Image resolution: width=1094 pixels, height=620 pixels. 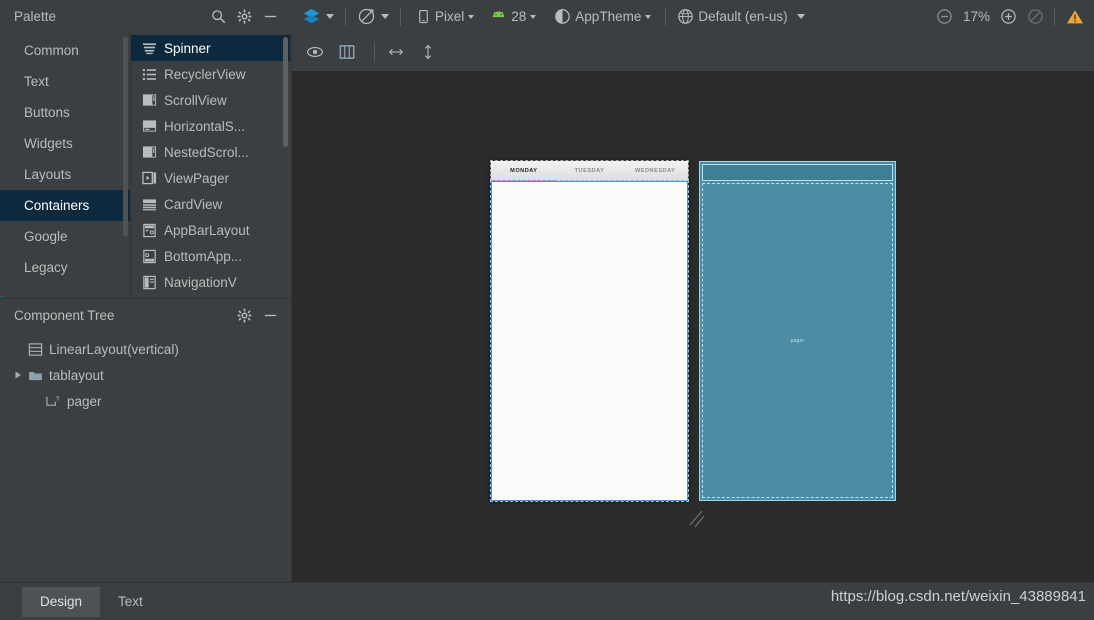 I want to click on component-tree-title: Component Tree, so click(x=64, y=315).